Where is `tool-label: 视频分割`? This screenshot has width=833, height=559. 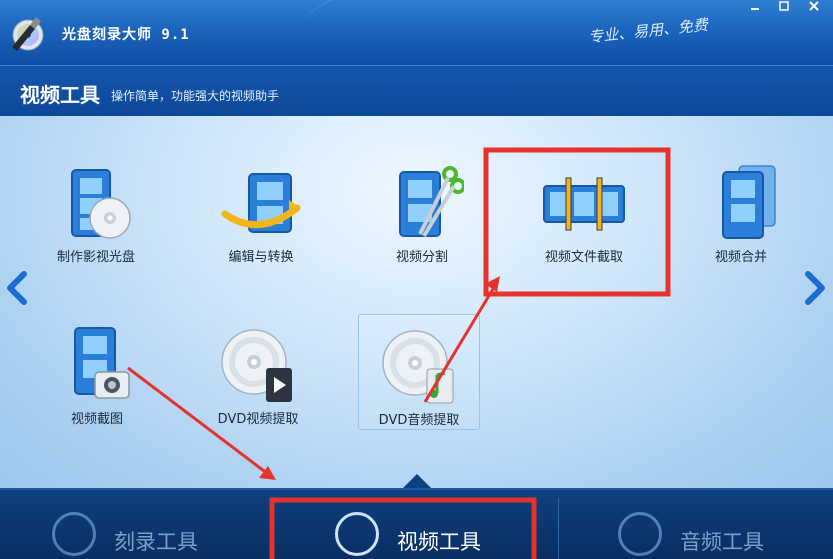
tool-label: 视频分割 is located at coordinates (421, 257).